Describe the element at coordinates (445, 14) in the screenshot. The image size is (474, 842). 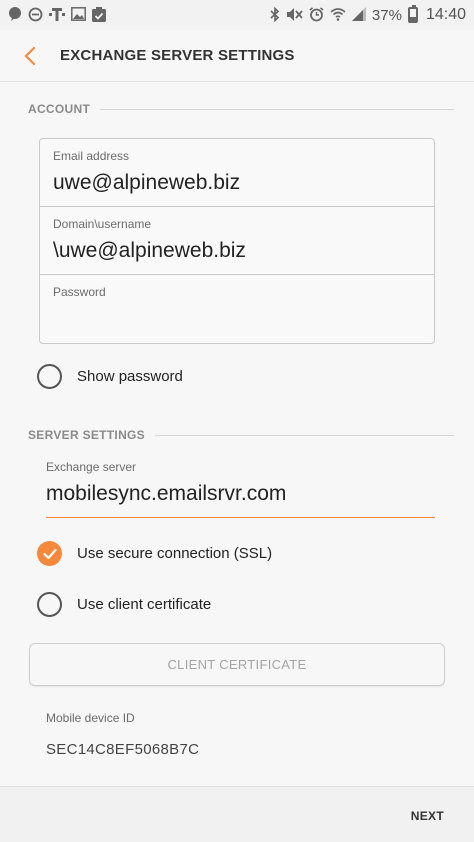
I see `clock-time: 14:40` at that location.